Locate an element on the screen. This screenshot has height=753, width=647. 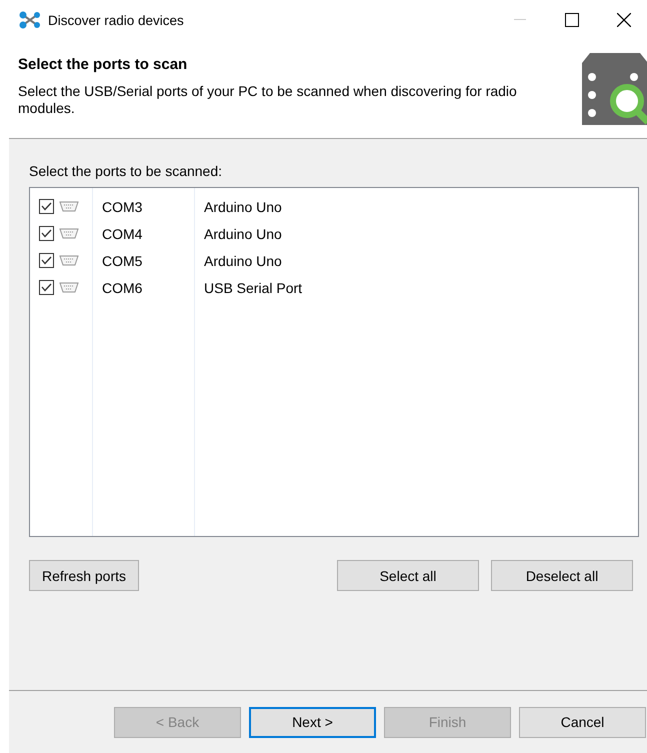
wizard-button: Cancel is located at coordinates (582, 722).